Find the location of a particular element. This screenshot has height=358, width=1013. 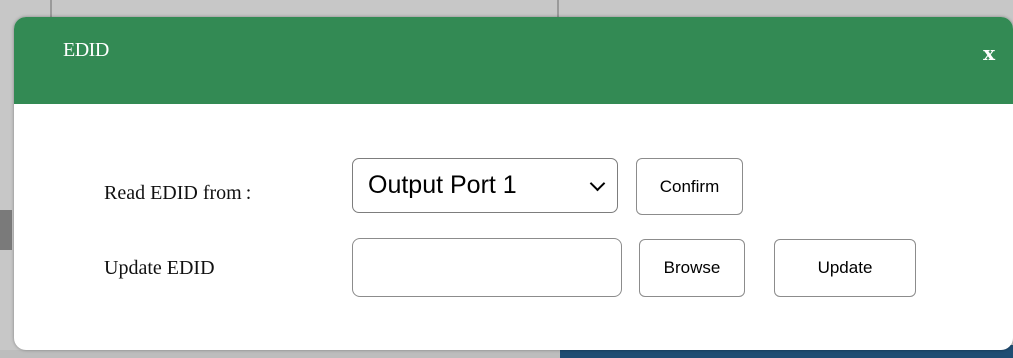

update-button: Update is located at coordinates (845, 268).